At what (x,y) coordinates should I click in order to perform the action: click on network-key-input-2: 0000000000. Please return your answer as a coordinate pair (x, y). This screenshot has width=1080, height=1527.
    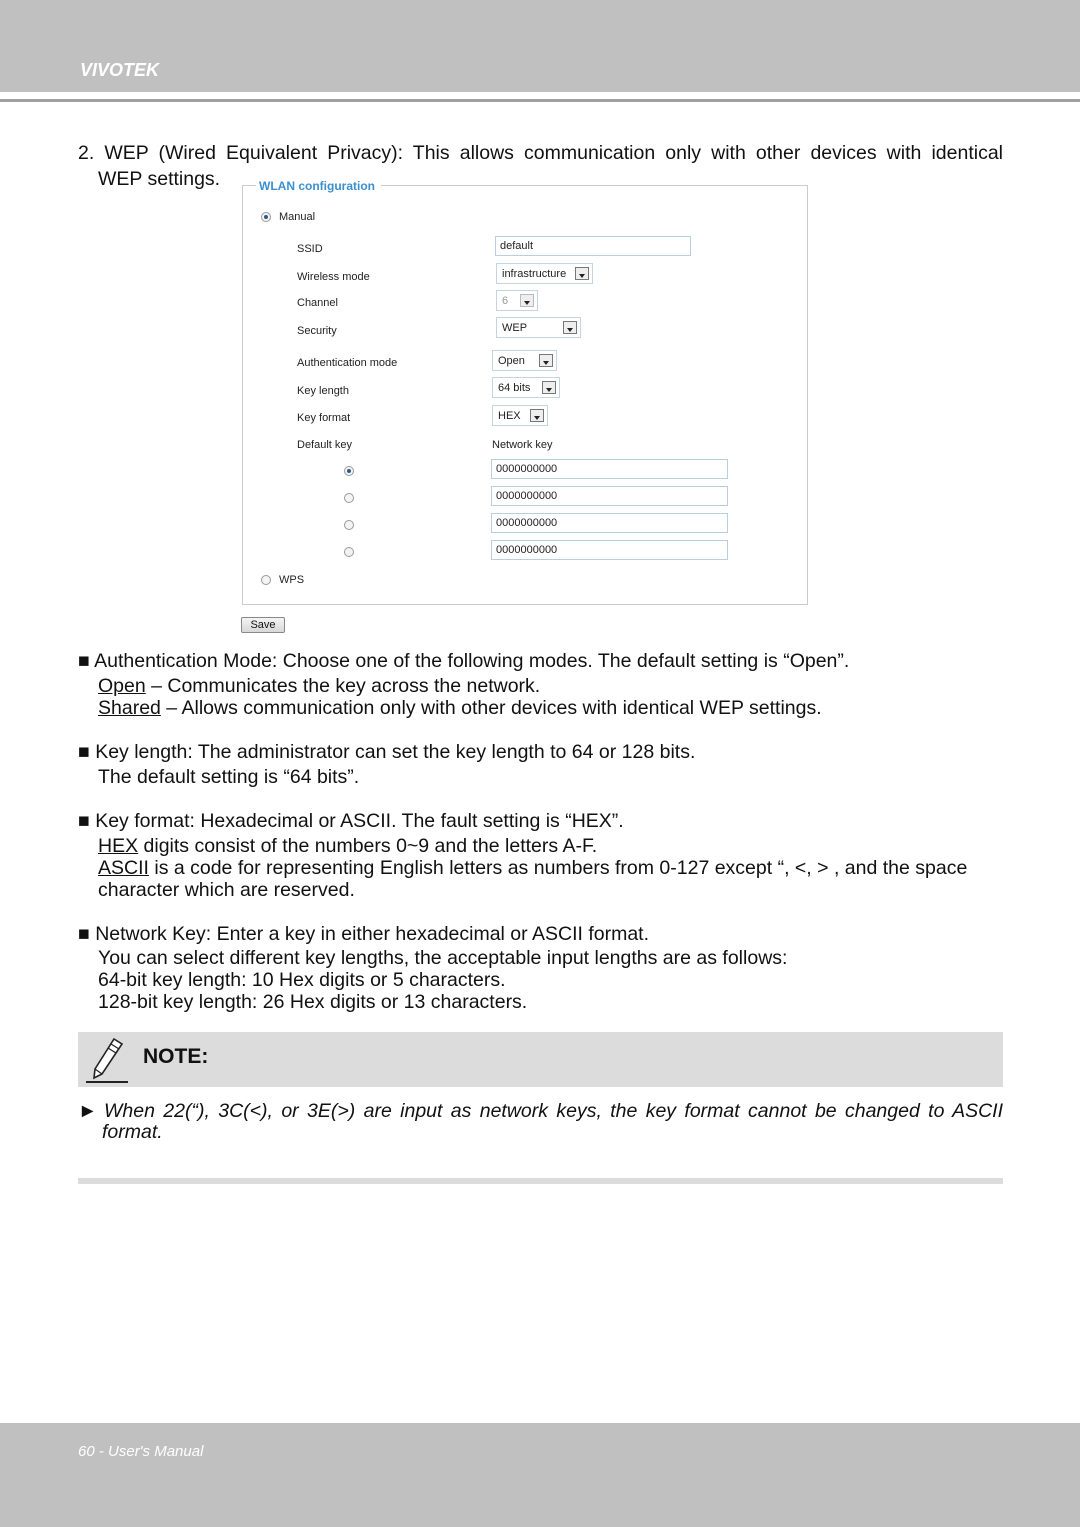
    Looking at the image, I should click on (609, 496).